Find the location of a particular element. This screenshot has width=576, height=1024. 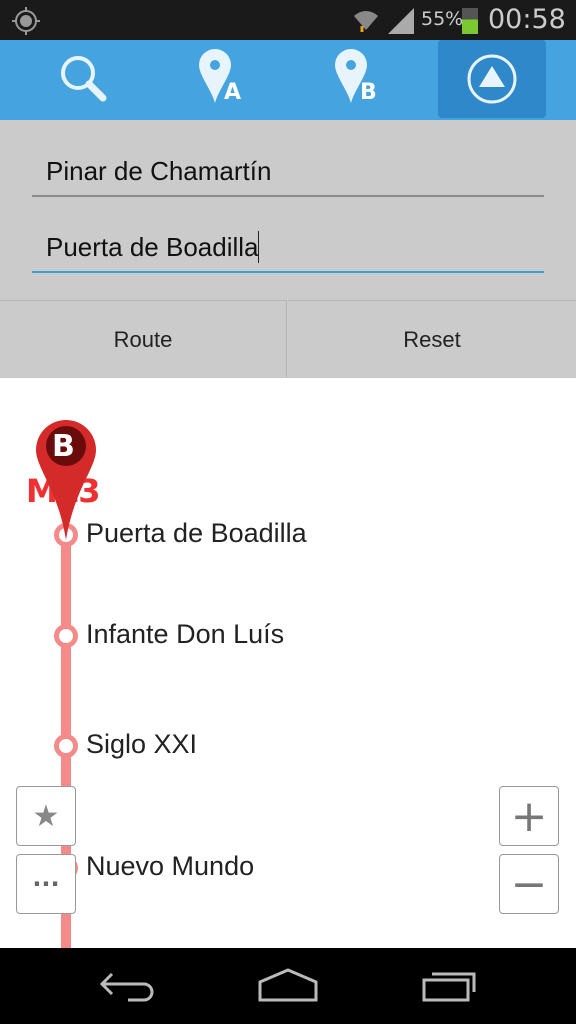

destination-label: B is located at coordinates (368, 92).